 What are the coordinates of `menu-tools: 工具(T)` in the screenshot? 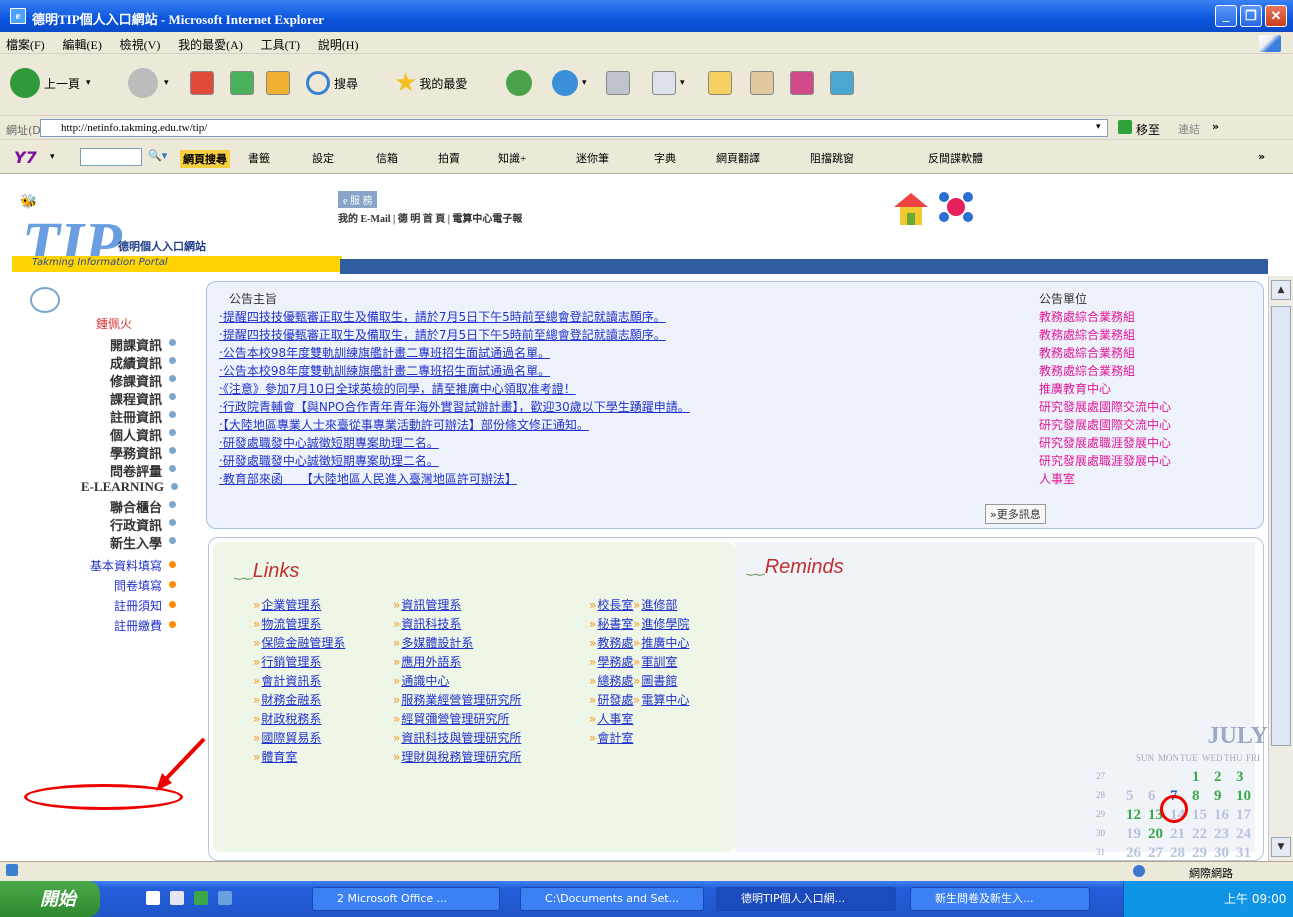 It's located at (281, 42).